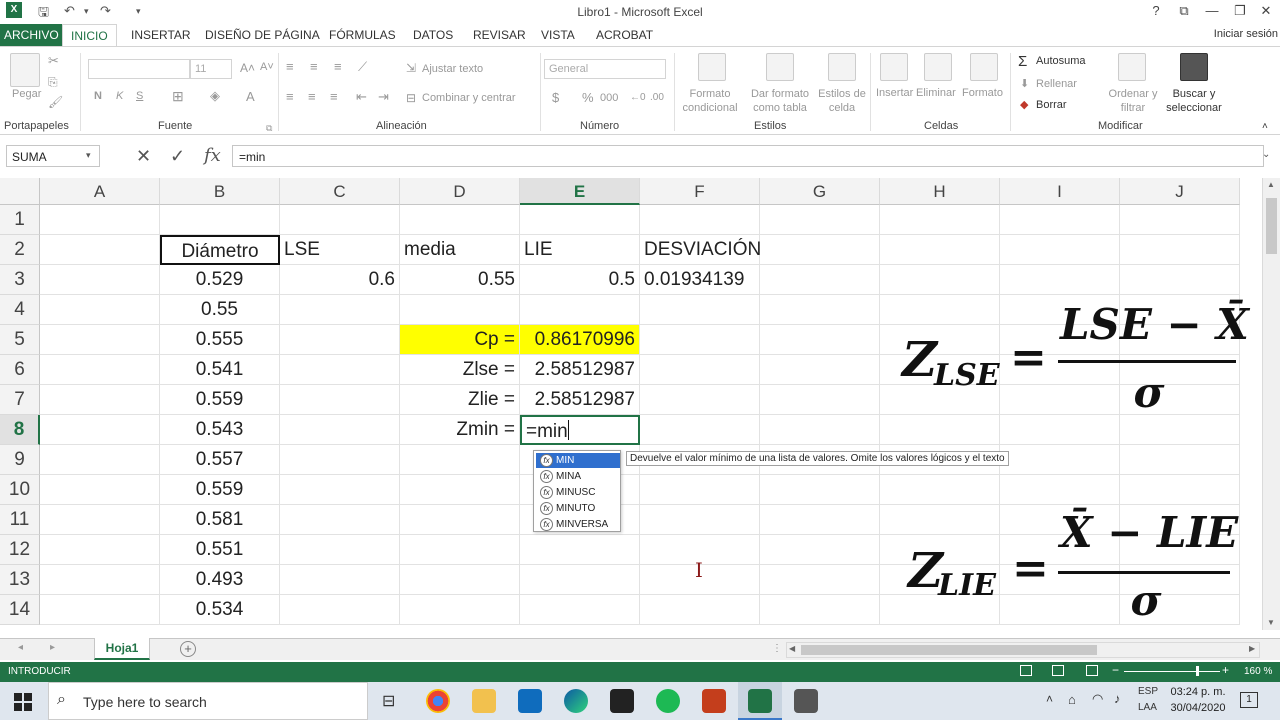 This screenshot has width=1280, height=720. Describe the element at coordinates (20, 191) in the screenshot. I see `select-all-corner` at that location.